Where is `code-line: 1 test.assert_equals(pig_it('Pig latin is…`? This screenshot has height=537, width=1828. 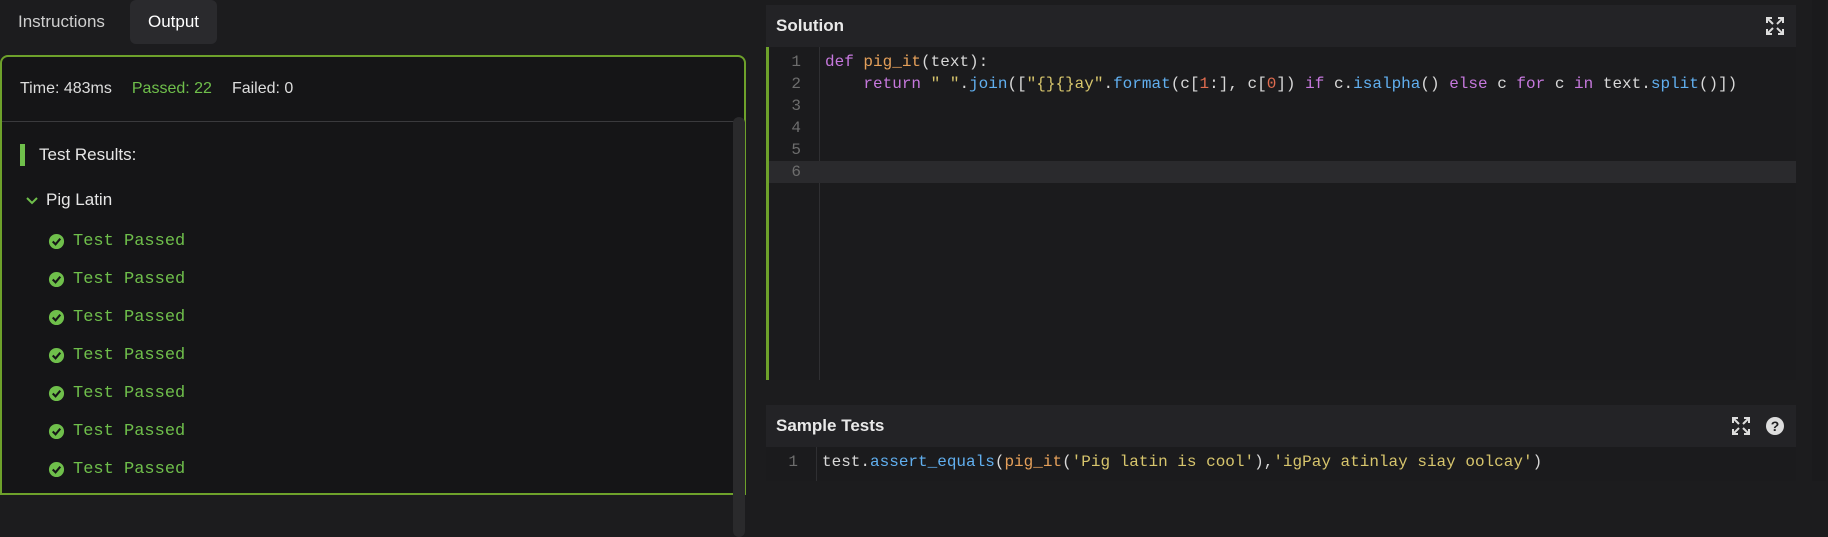 code-line: 1 test.assert_equals(pig_it('Pig latin is… is located at coordinates (1281, 462).